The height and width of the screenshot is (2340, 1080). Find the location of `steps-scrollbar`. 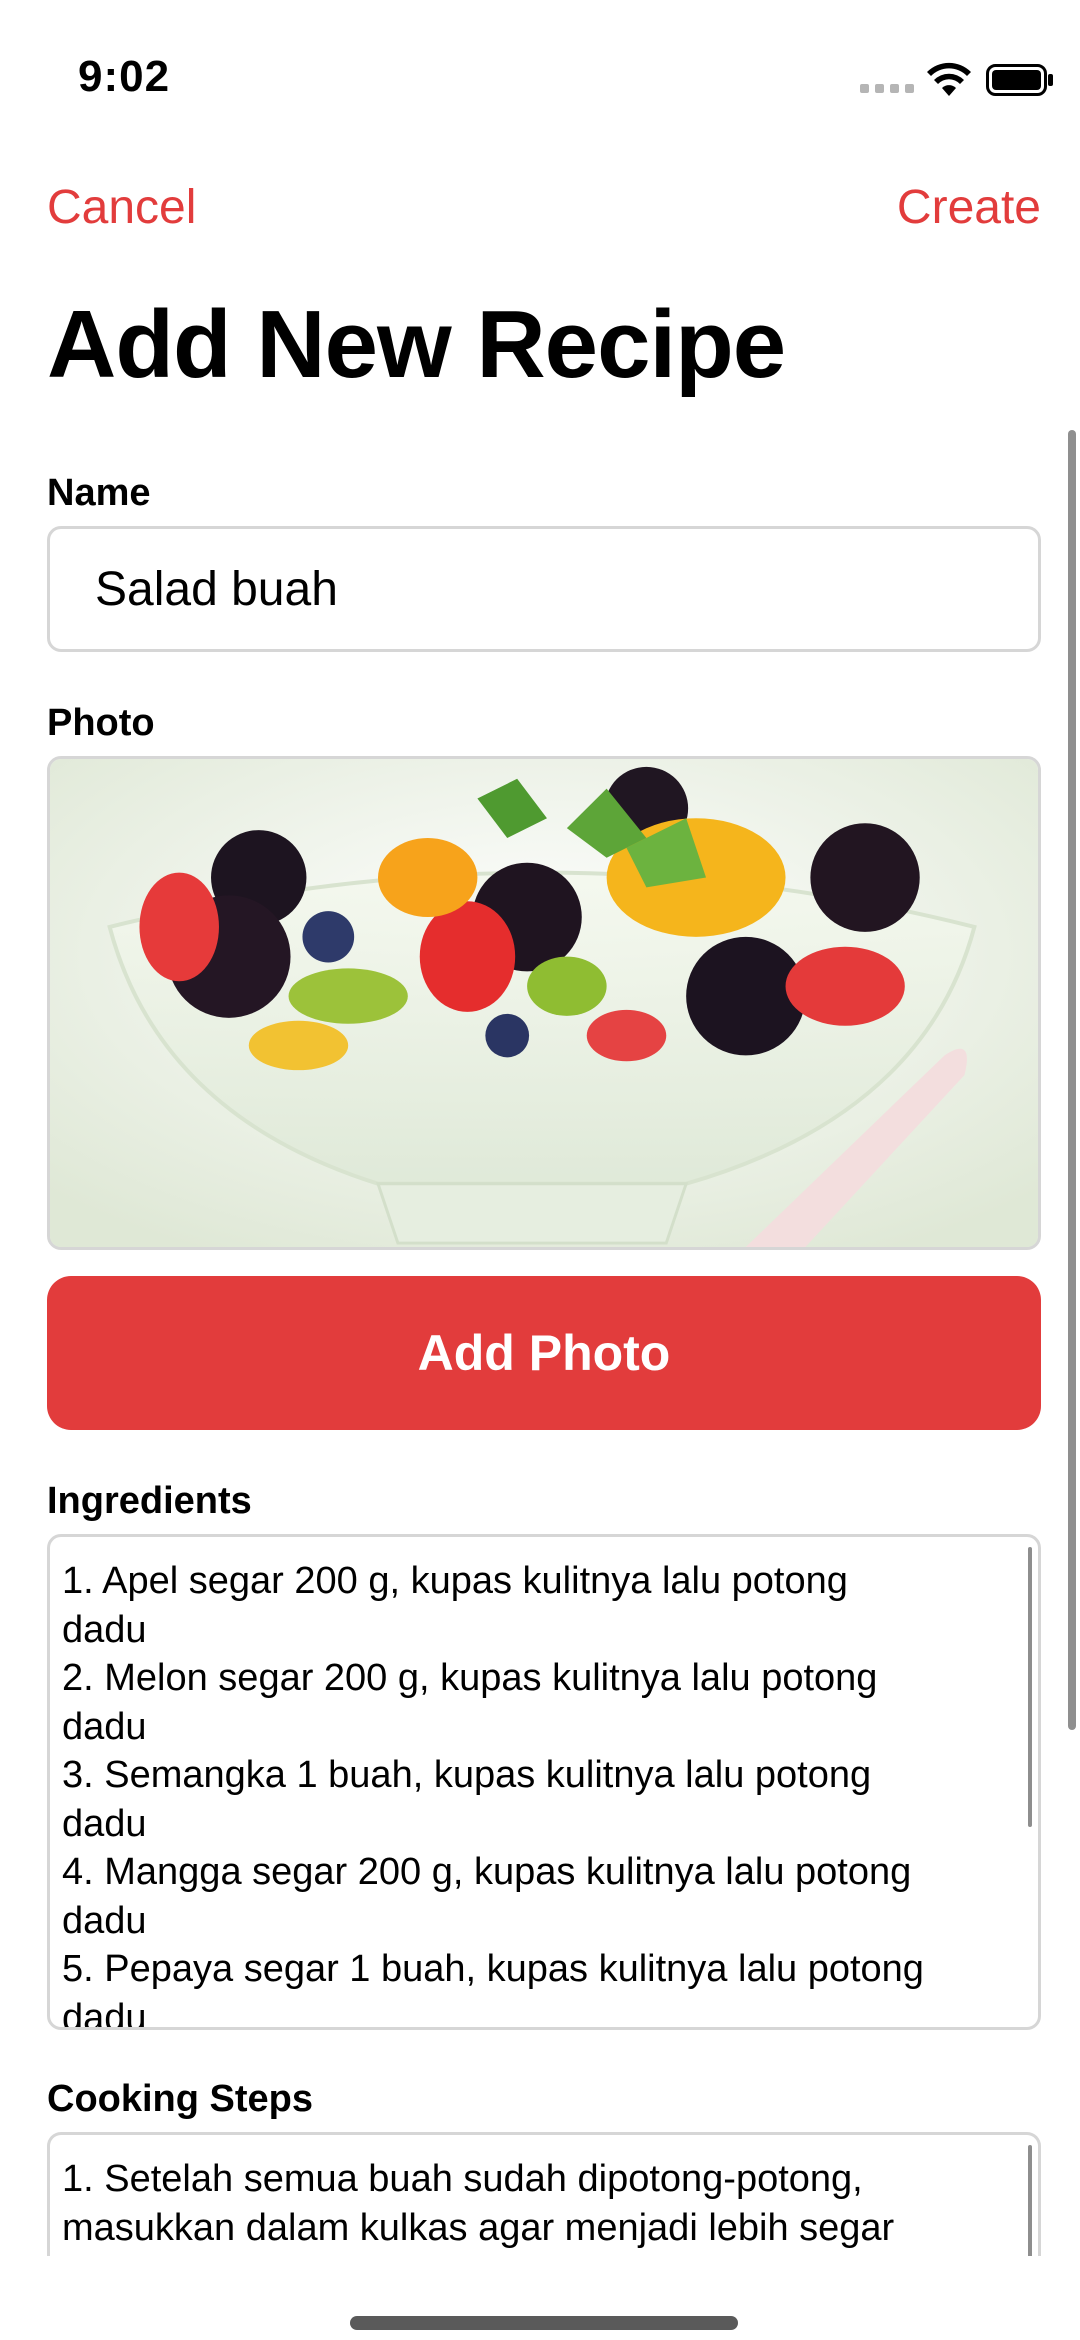

steps-scrollbar is located at coordinates (1030, 2203).